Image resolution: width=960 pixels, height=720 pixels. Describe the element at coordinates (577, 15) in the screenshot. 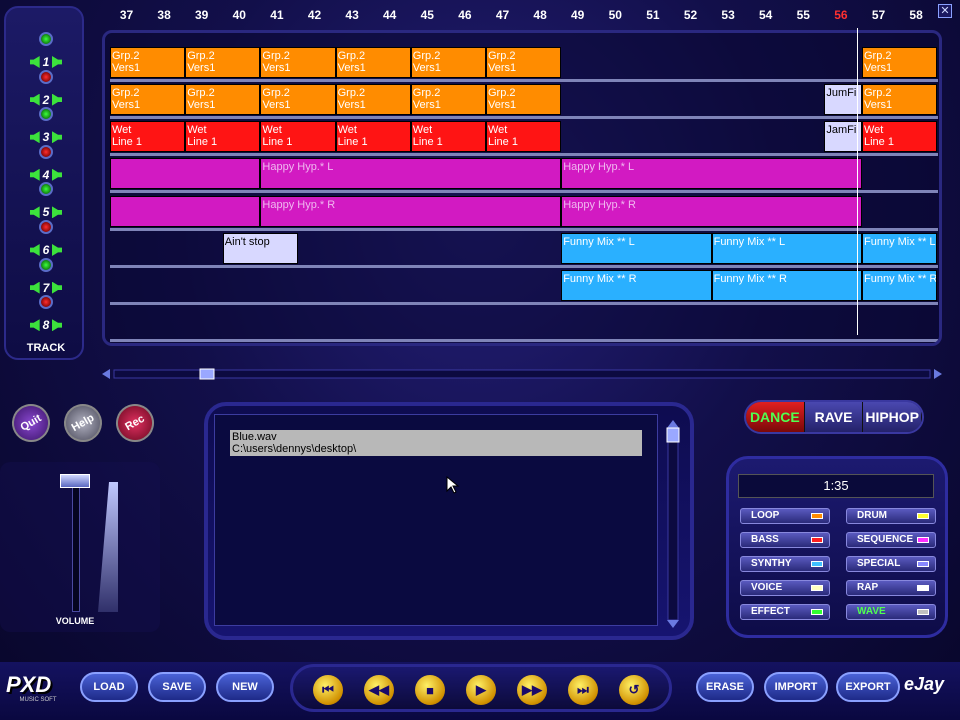

I see `bar-number: 49` at that location.